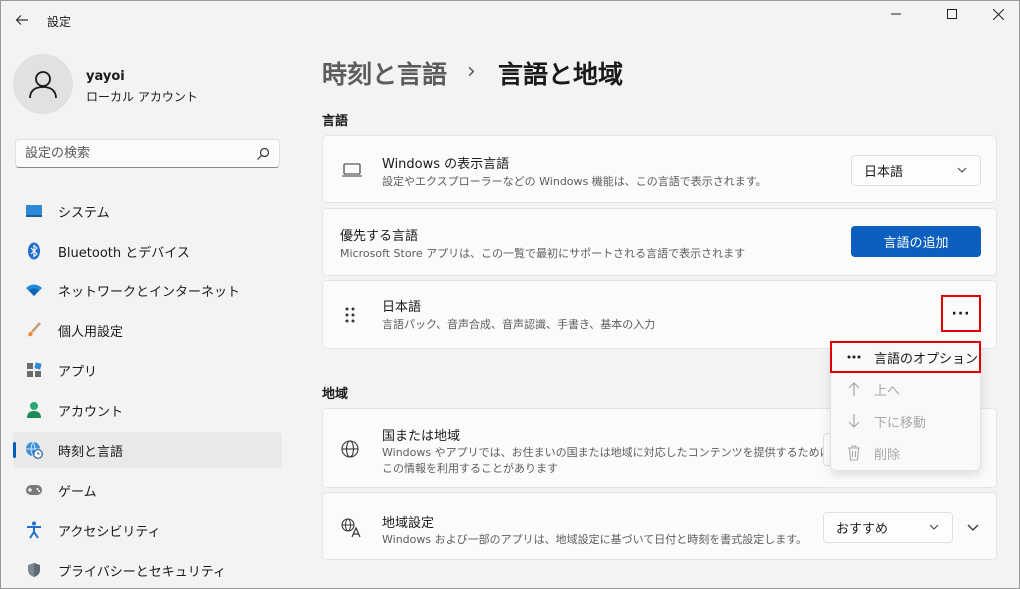  What do you see at coordinates (854, 453) in the screenshot?
I see `trash-icon` at bounding box center [854, 453].